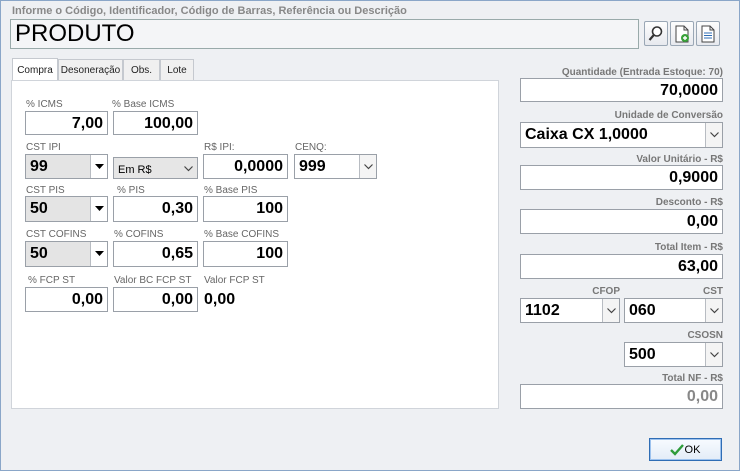  I want to click on product-search-input: PRODUTO, so click(324, 34).